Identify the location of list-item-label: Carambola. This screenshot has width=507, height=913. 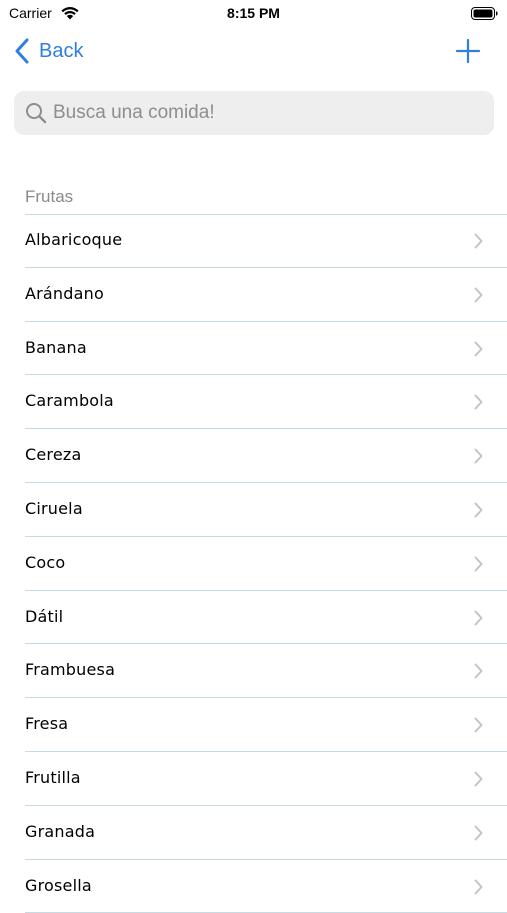
(69, 401).